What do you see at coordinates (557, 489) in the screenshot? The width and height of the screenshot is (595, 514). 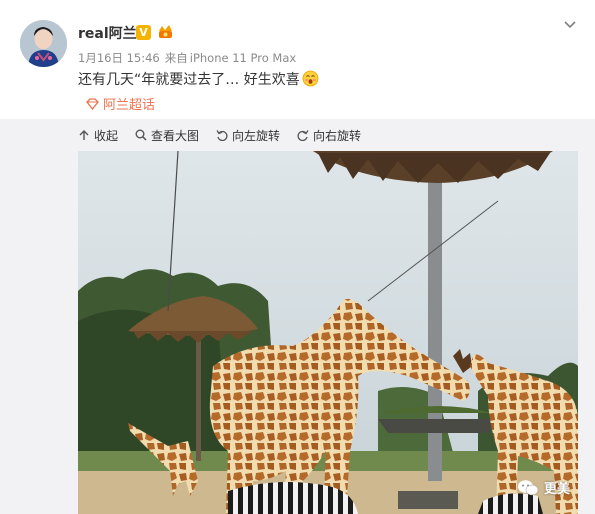 I see `watermark-label: 更美` at bounding box center [557, 489].